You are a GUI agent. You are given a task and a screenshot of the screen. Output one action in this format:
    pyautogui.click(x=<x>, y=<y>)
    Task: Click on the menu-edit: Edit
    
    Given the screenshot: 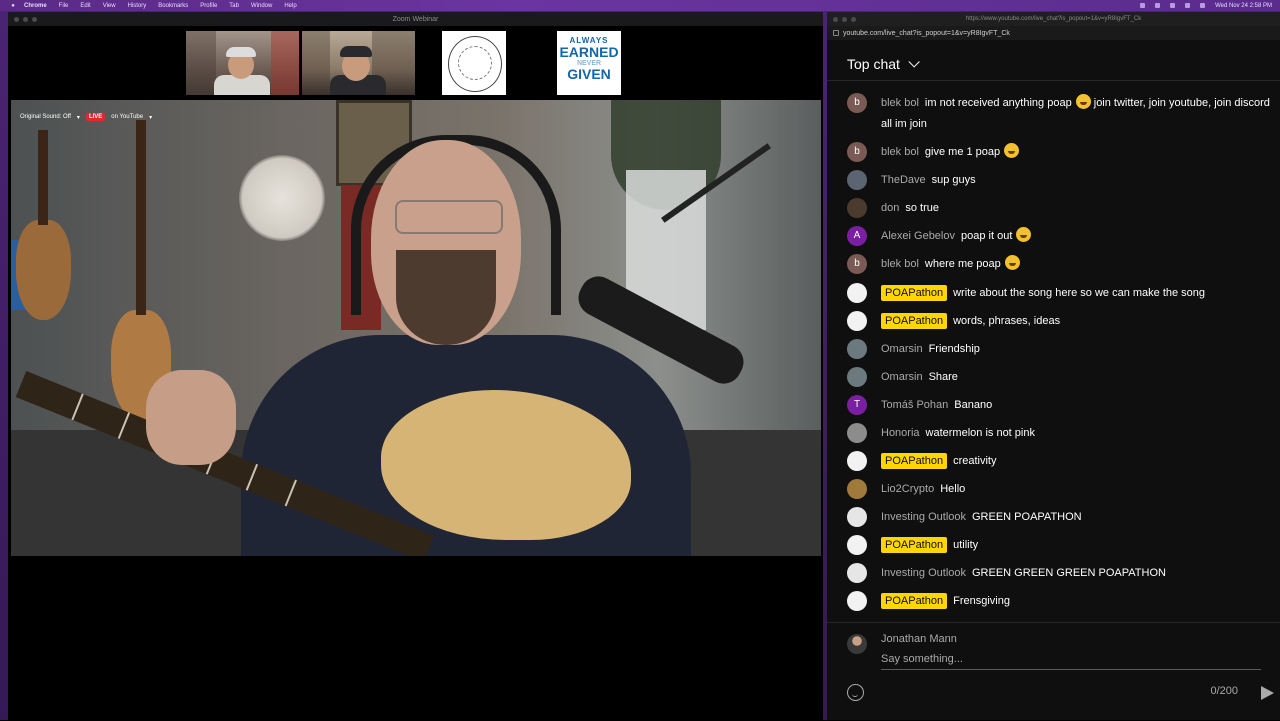 What is the action you would take?
    pyautogui.click(x=85, y=6)
    